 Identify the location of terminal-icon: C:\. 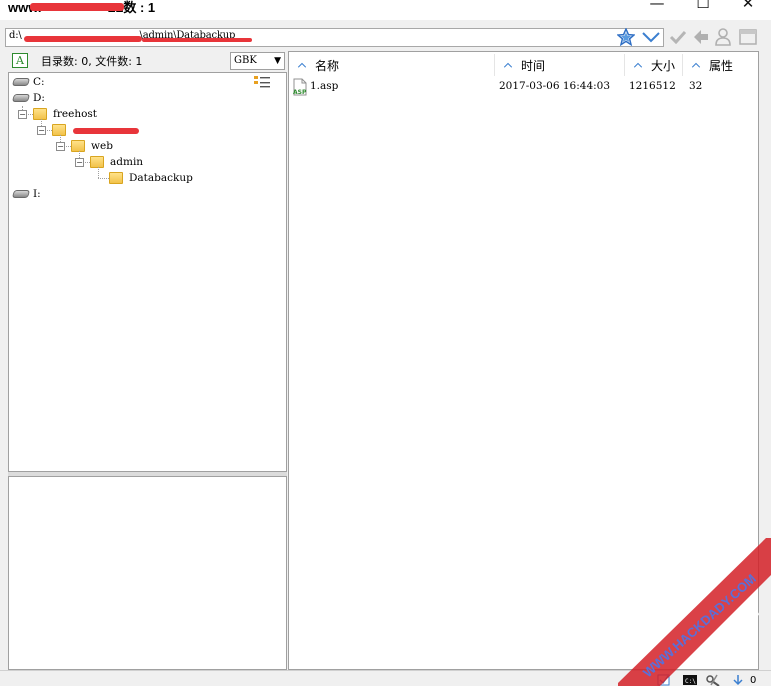
(690, 680).